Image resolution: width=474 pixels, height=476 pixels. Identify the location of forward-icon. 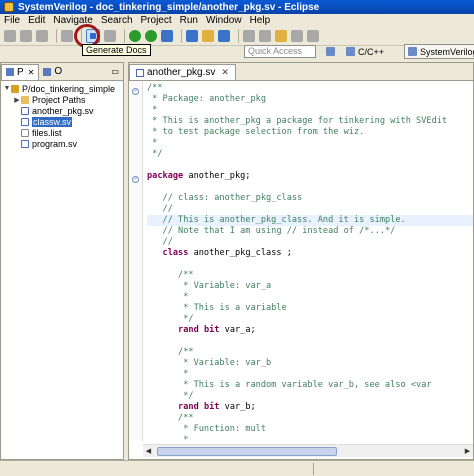
(313, 35).